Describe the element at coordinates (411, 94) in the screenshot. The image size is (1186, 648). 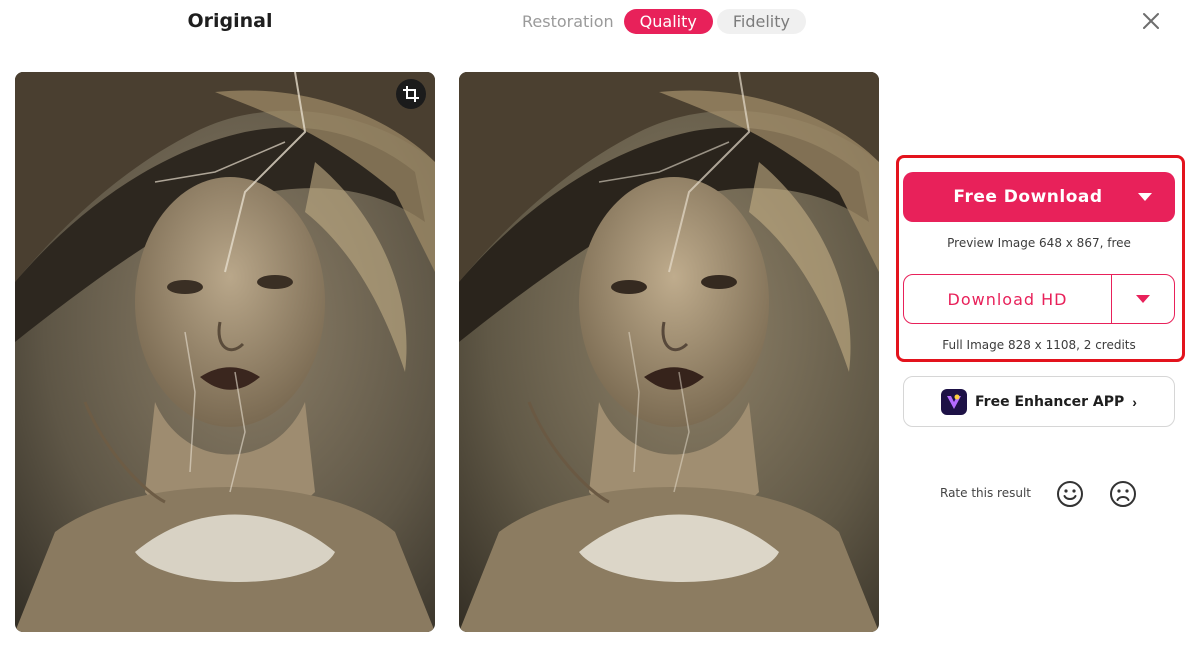
I see `crop-icon` at that location.